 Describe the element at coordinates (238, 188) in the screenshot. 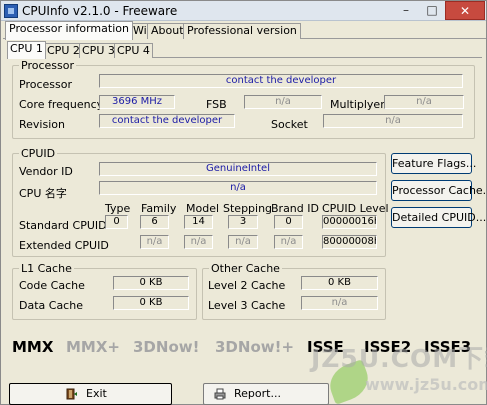

I see `cpu-name-value: n/a` at that location.